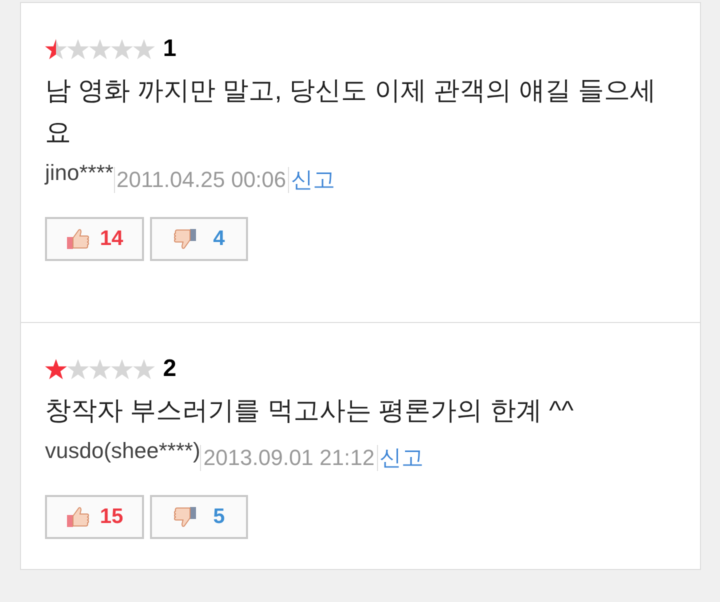 This screenshot has height=602, width=720. What do you see at coordinates (169, 369) in the screenshot?
I see `rating-score: 2` at bounding box center [169, 369].